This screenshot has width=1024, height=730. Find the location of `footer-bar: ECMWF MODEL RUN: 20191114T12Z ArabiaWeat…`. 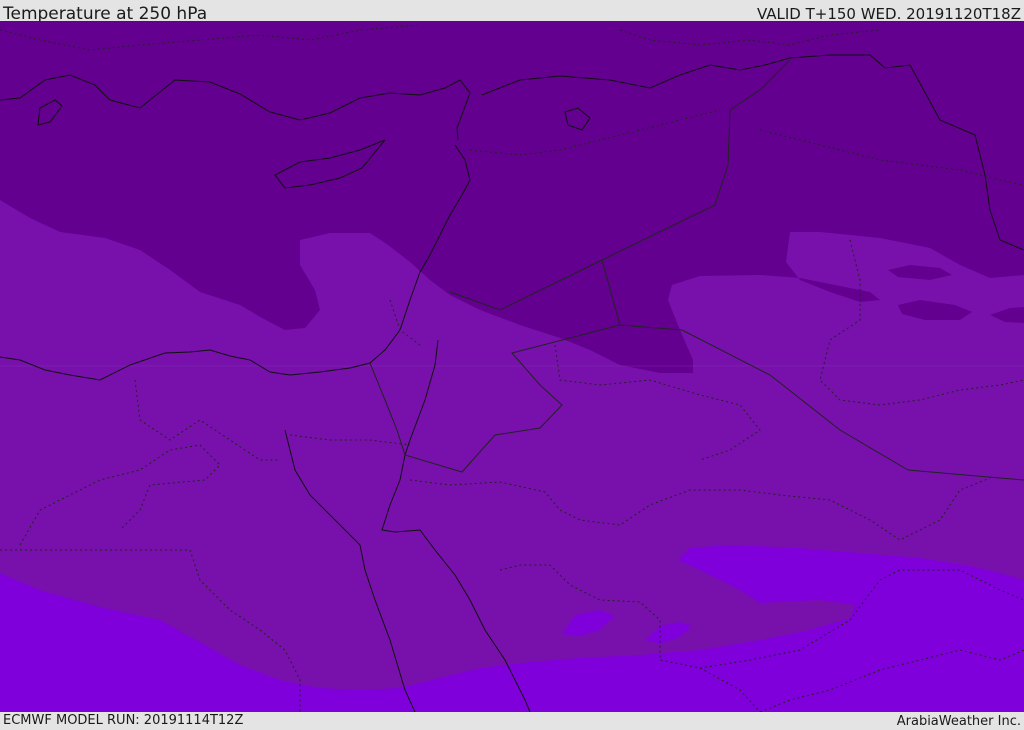

footer-bar: ECMWF MODEL RUN: 20191114T12Z ArabiaWeat… is located at coordinates (512, 720).